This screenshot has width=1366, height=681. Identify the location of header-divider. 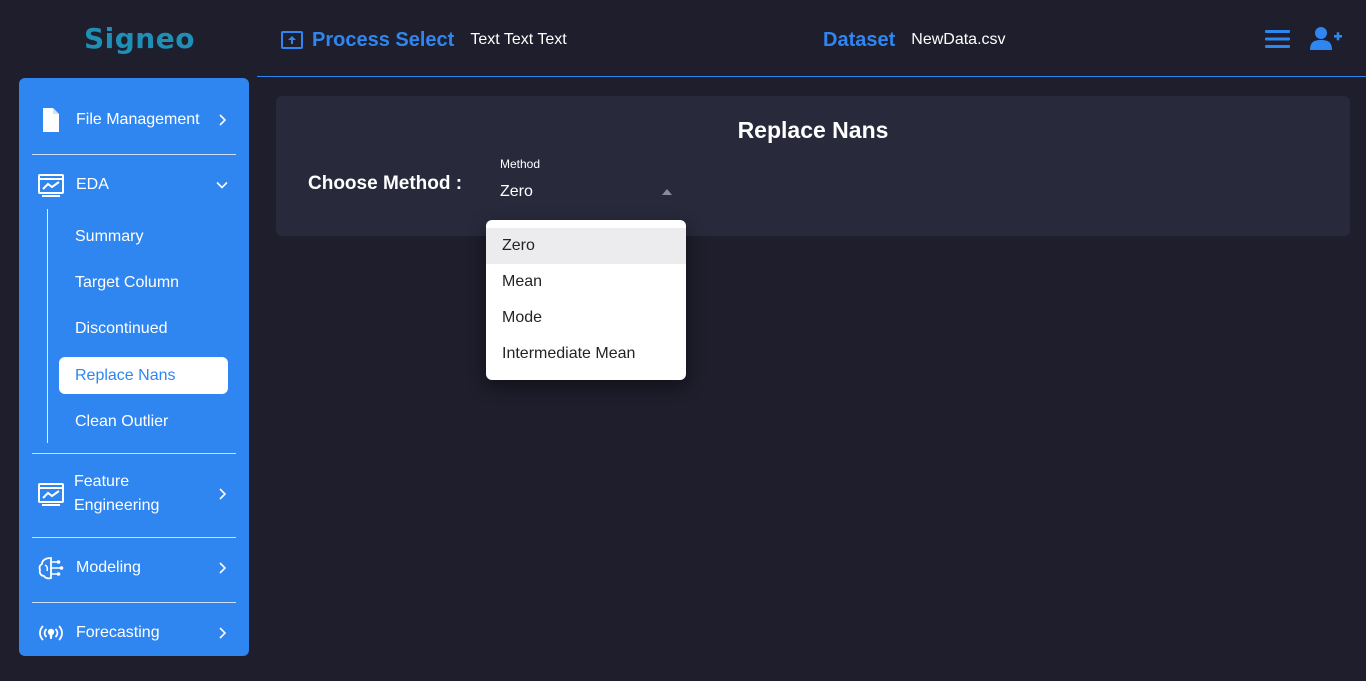
(811, 76).